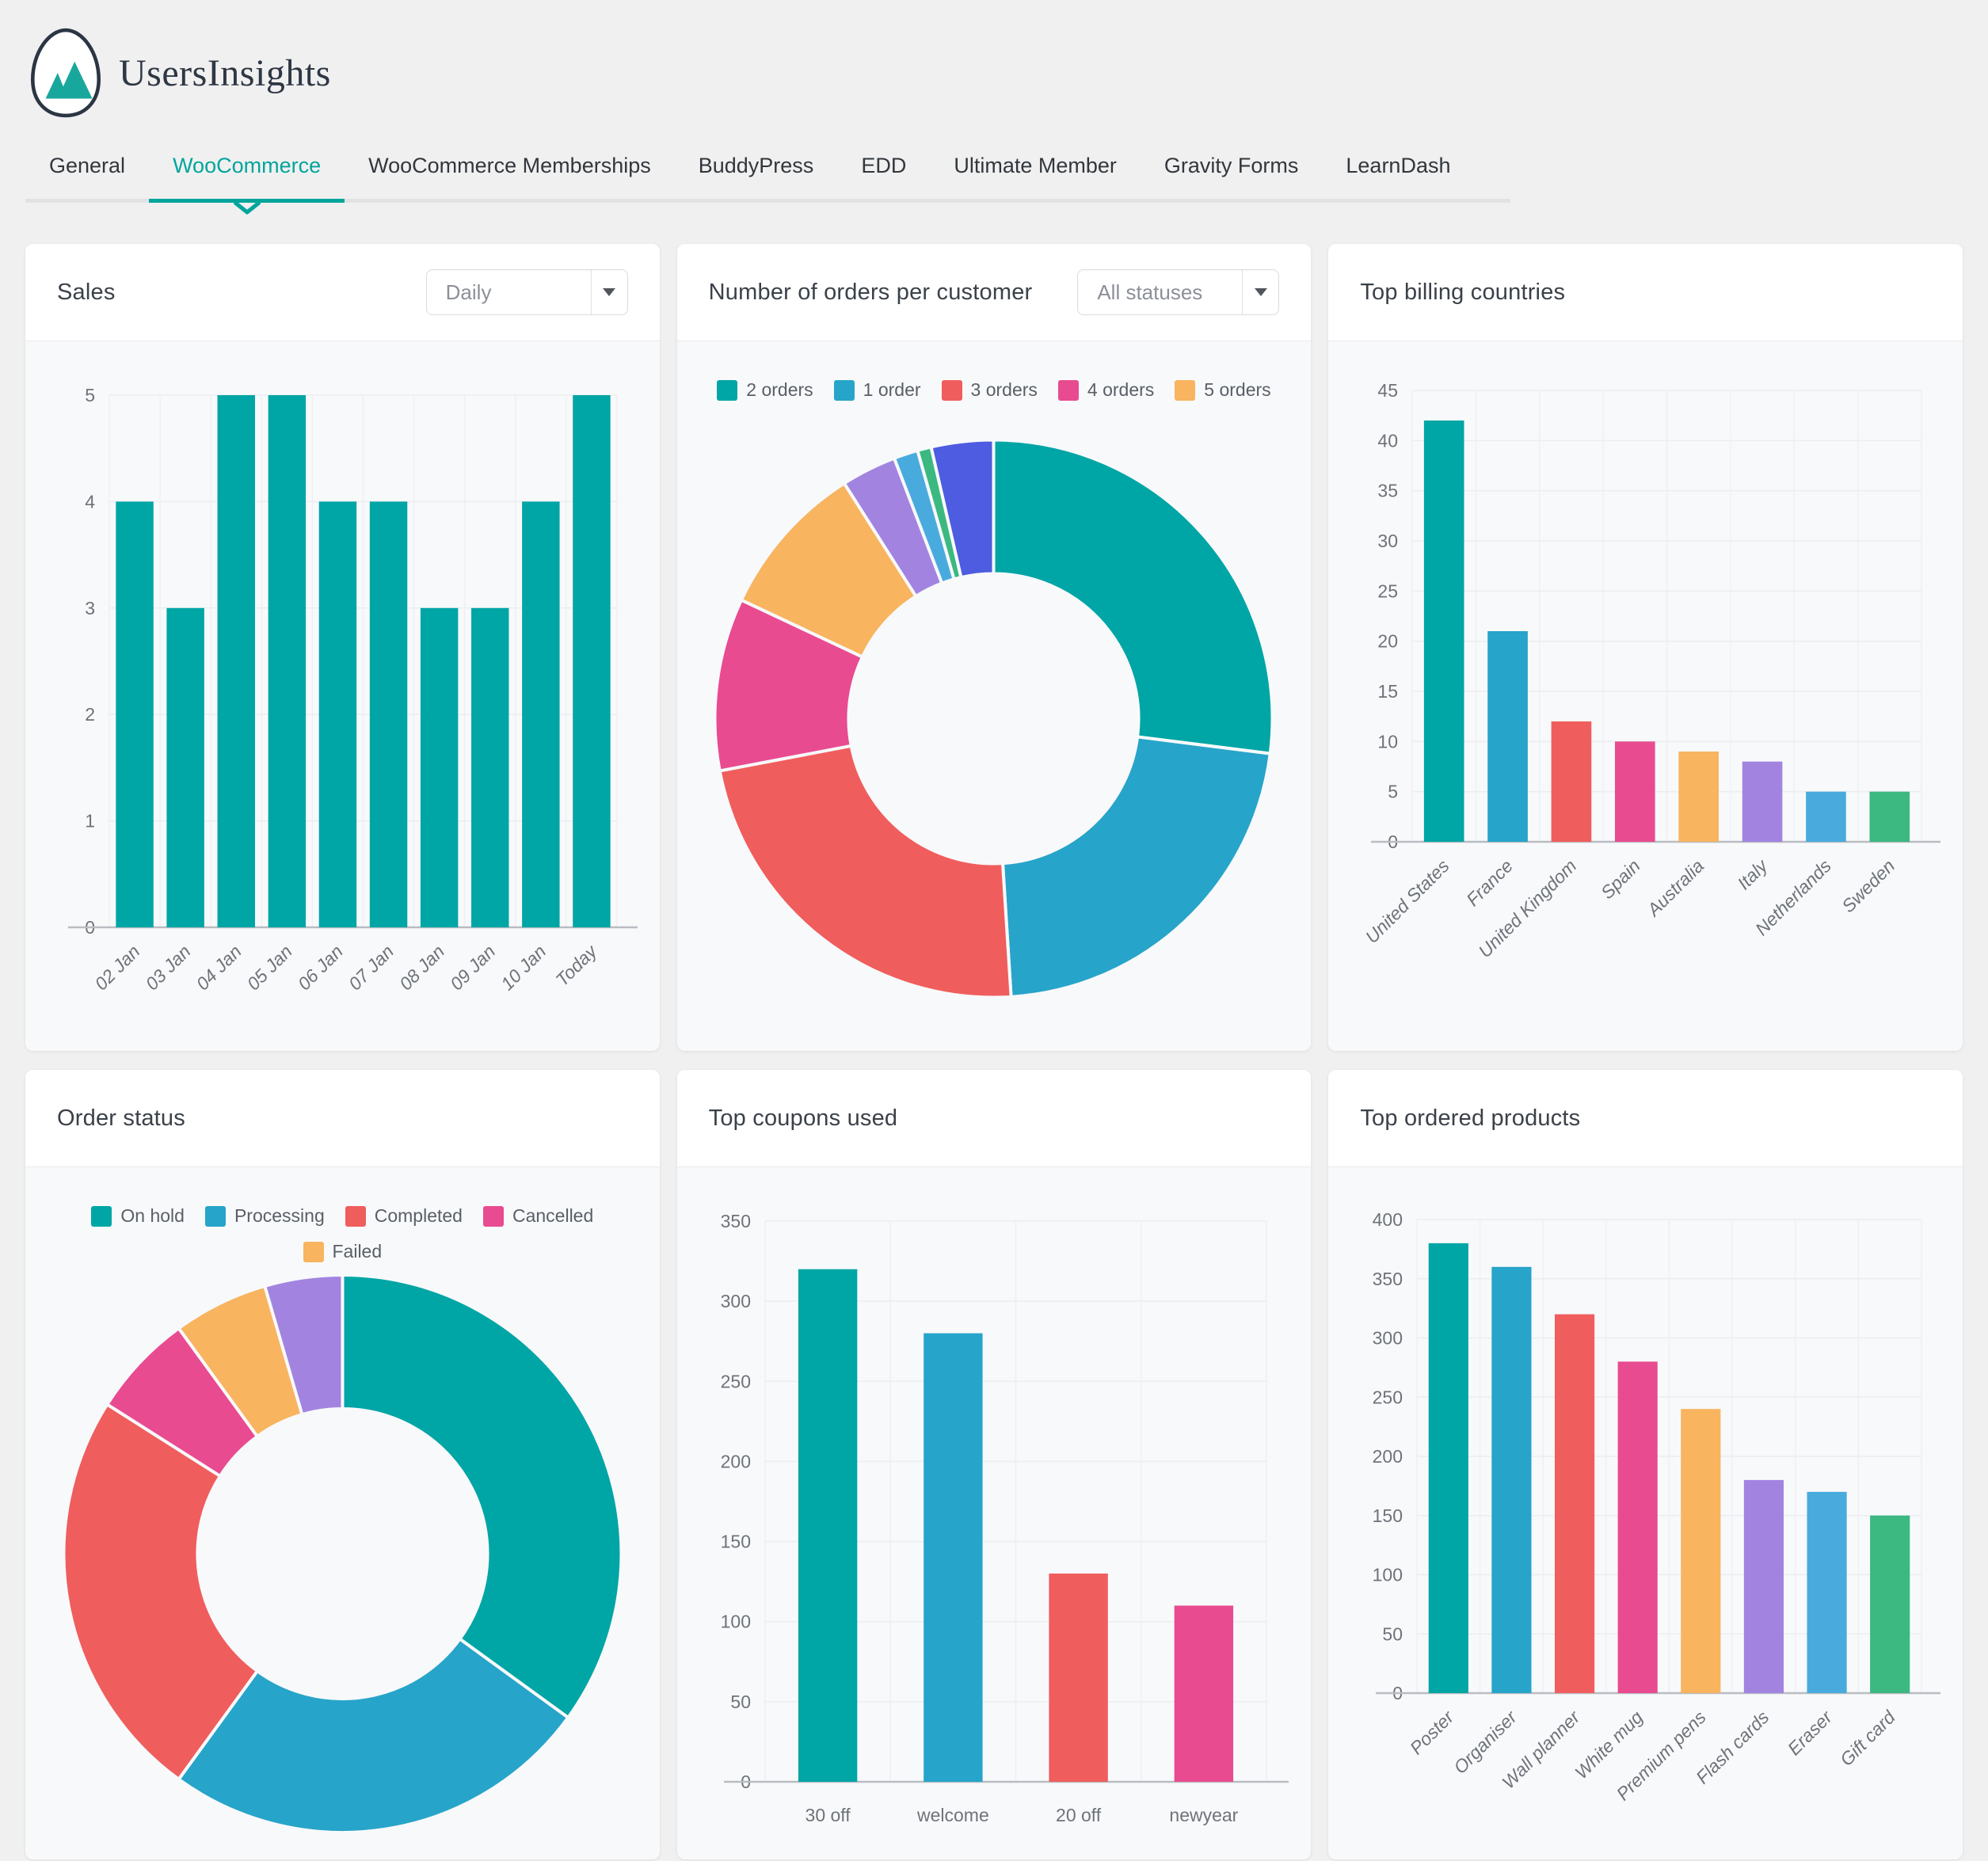 The width and height of the screenshot is (1988, 1861). What do you see at coordinates (994, 718) in the screenshot?
I see `orders-per-customer-donut-chart` at bounding box center [994, 718].